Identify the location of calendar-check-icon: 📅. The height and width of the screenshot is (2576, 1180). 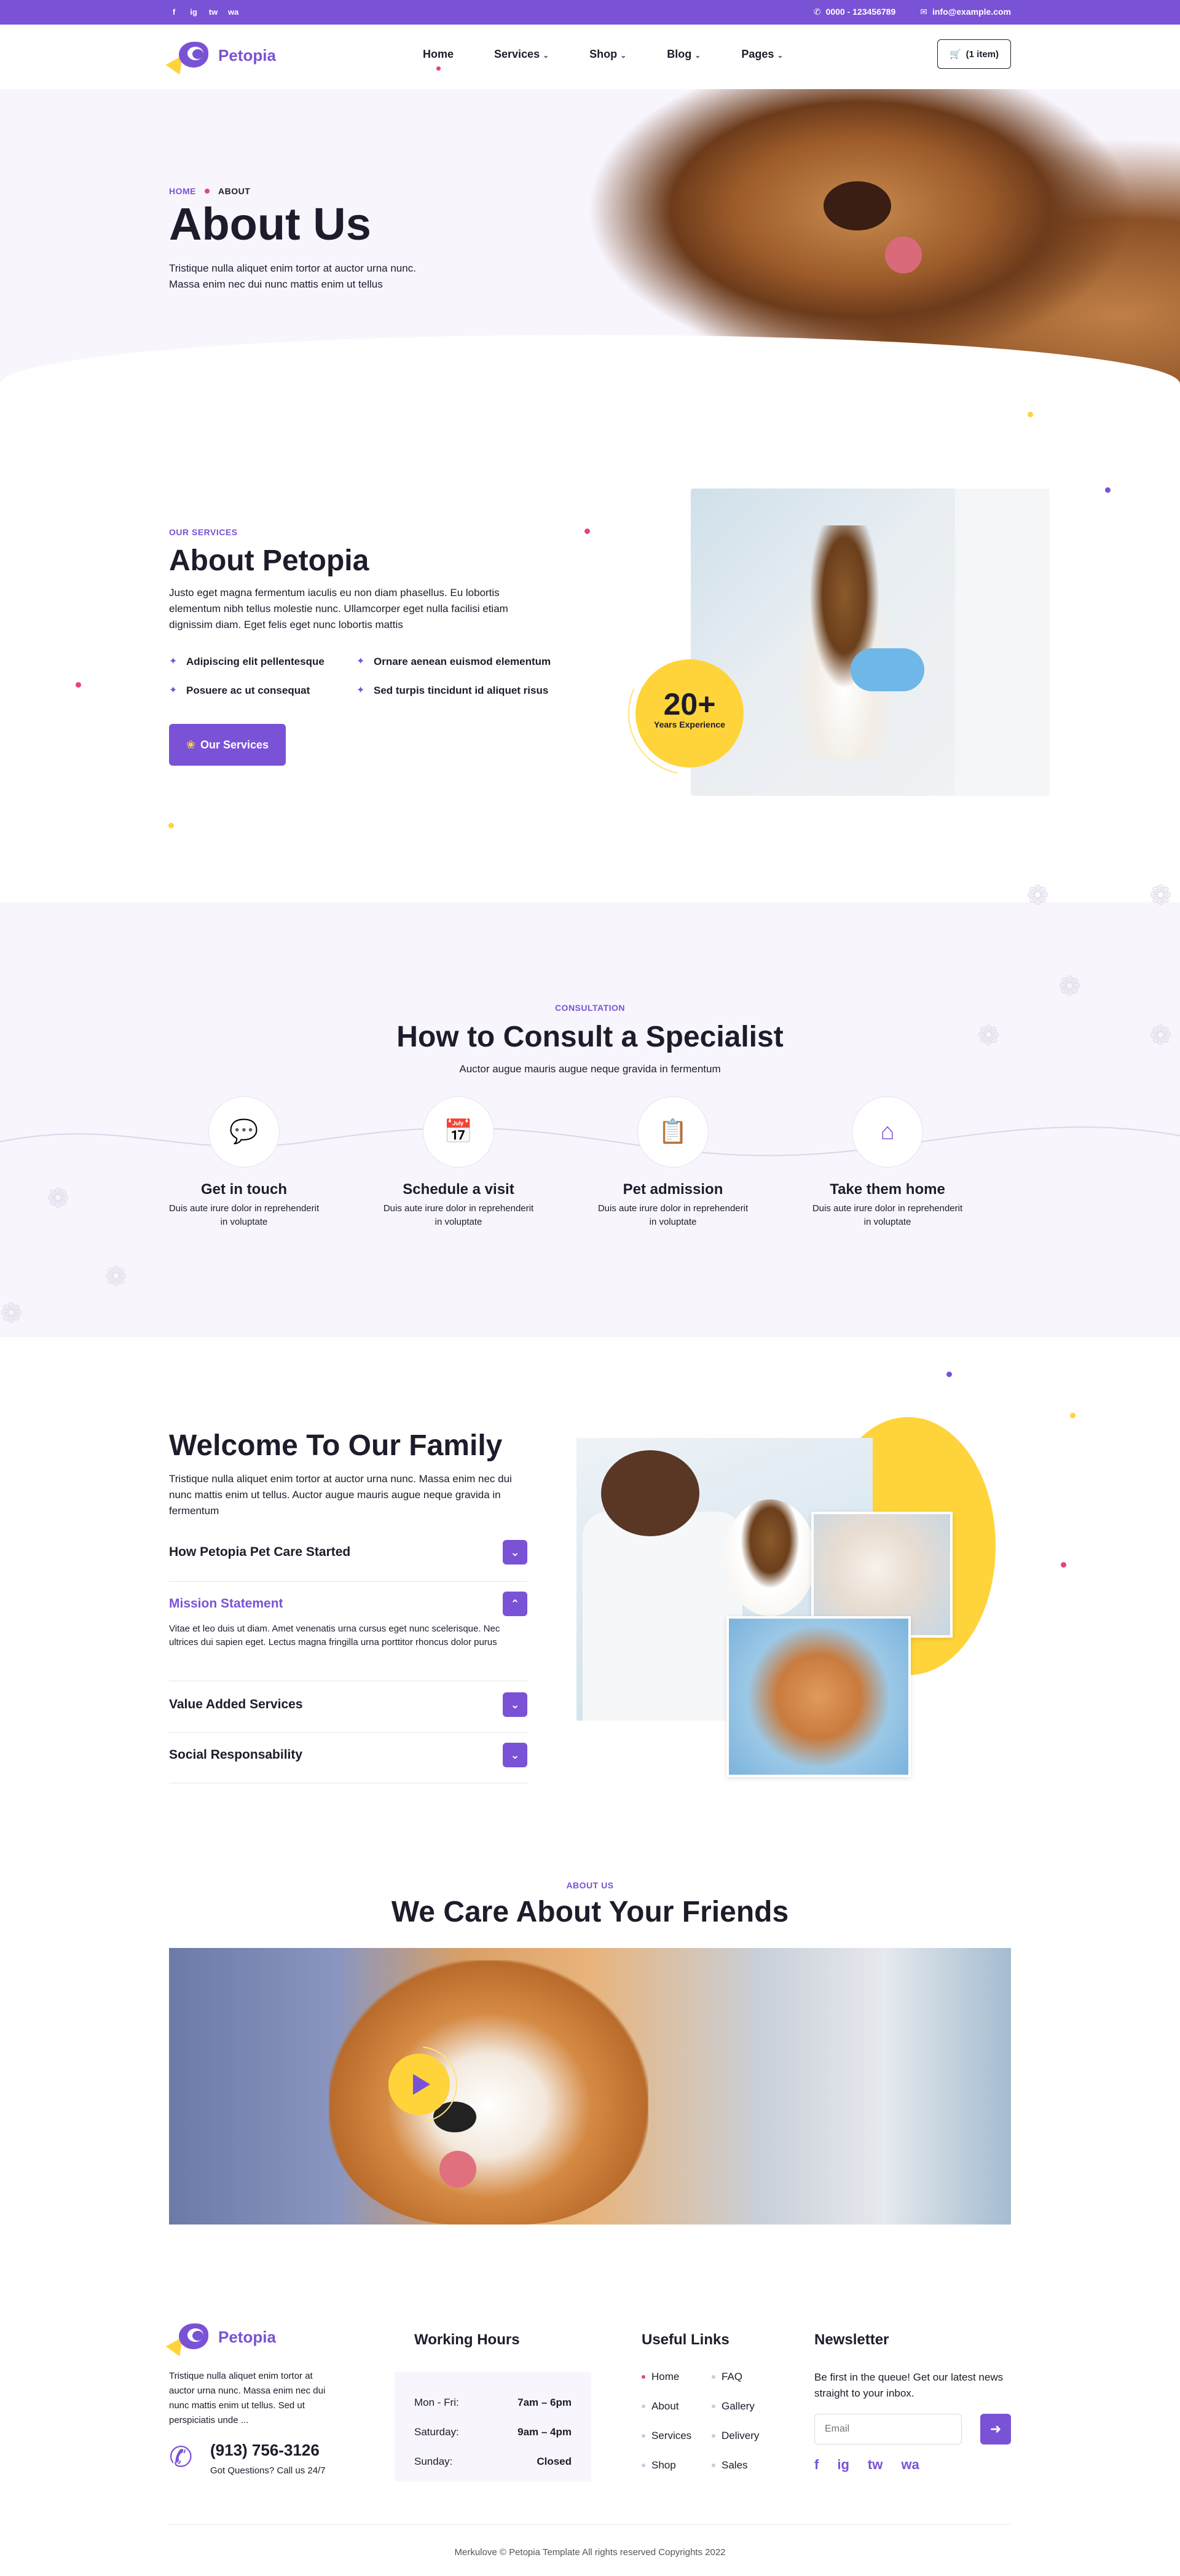
(459, 1132).